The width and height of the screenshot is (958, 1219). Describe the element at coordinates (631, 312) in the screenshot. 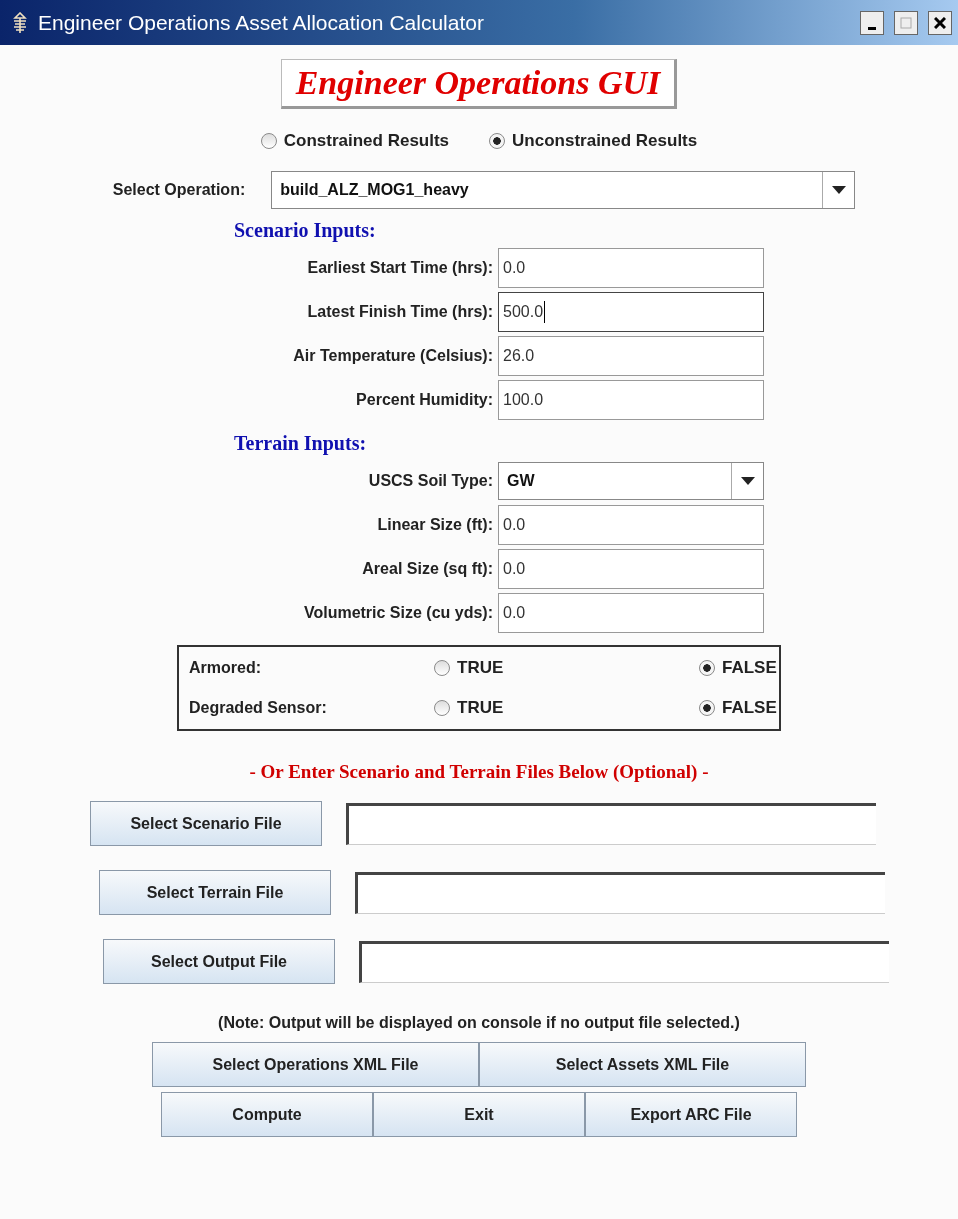

I see `input-field: 500.0` at that location.